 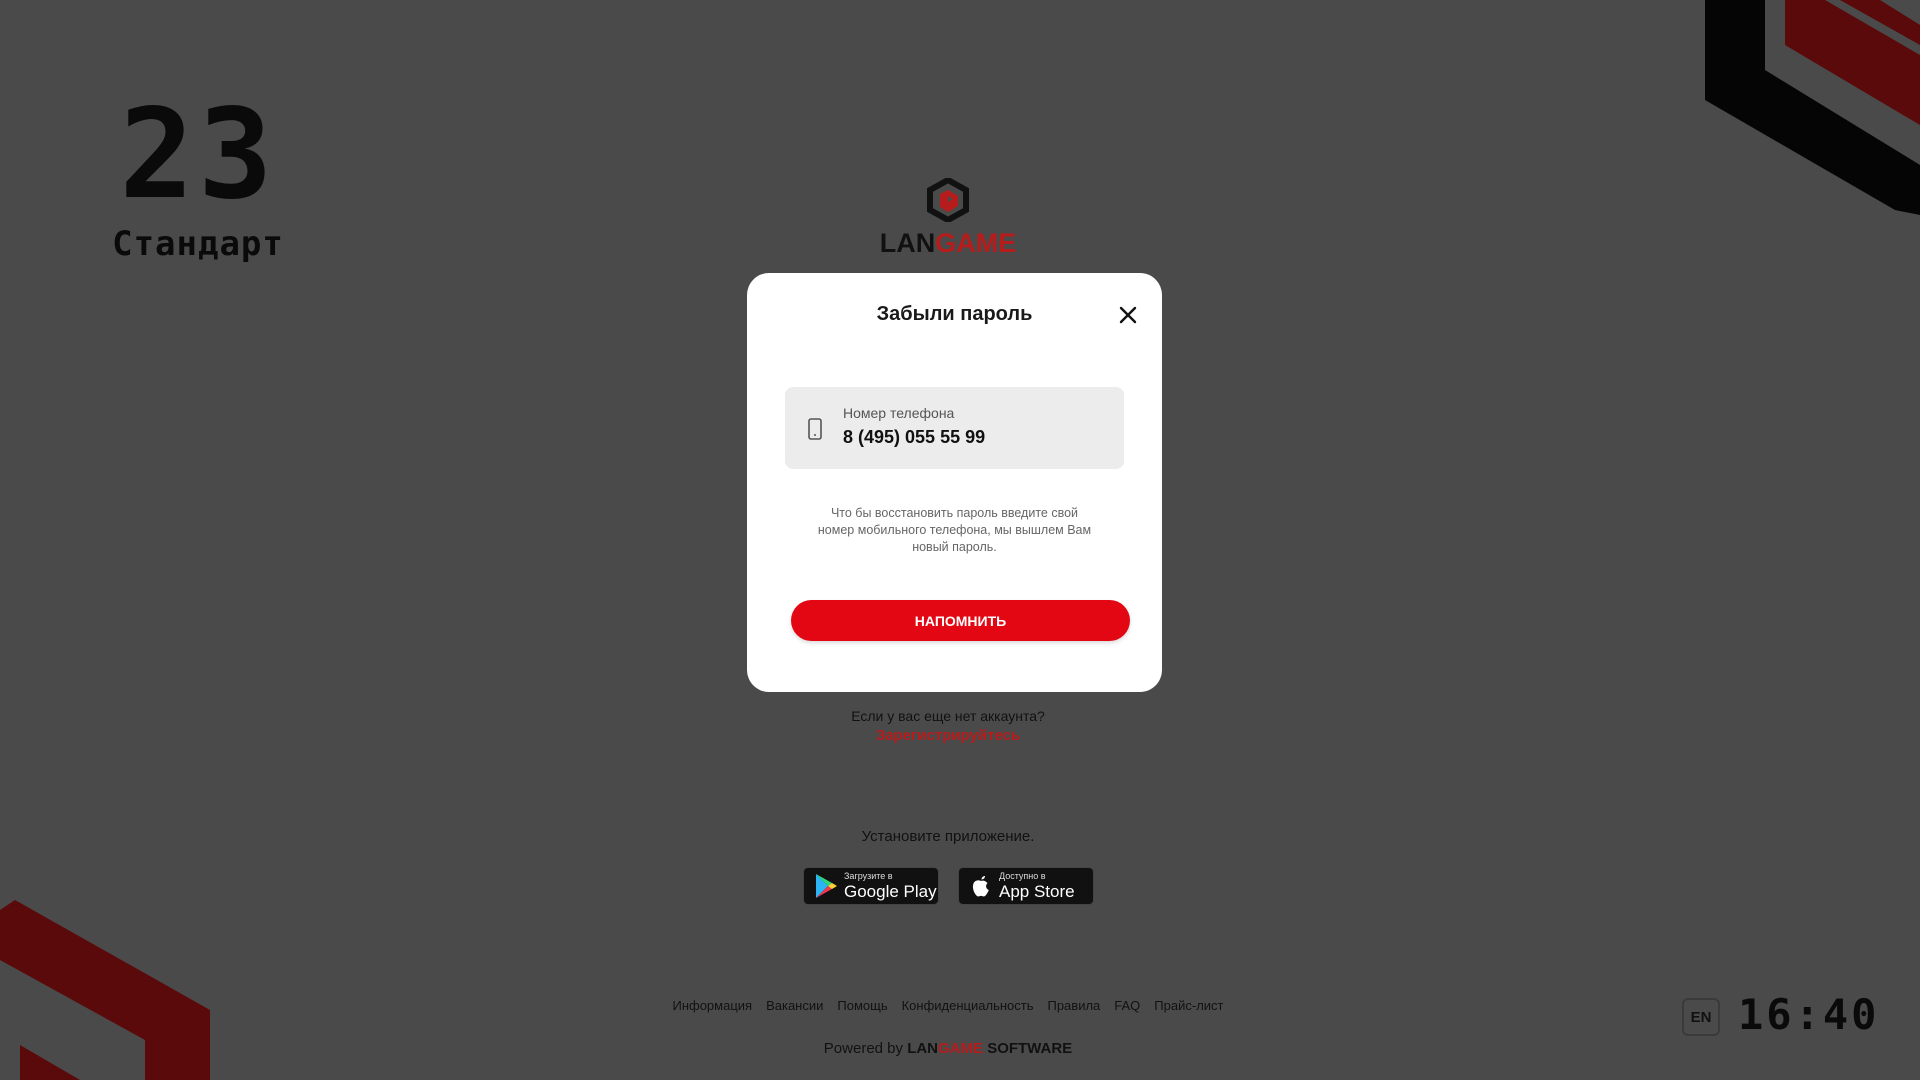 What do you see at coordinates (863, 1048) in the screenshot?
I see `powered-prefix: Powered by` at bounding box center [863, 1048].